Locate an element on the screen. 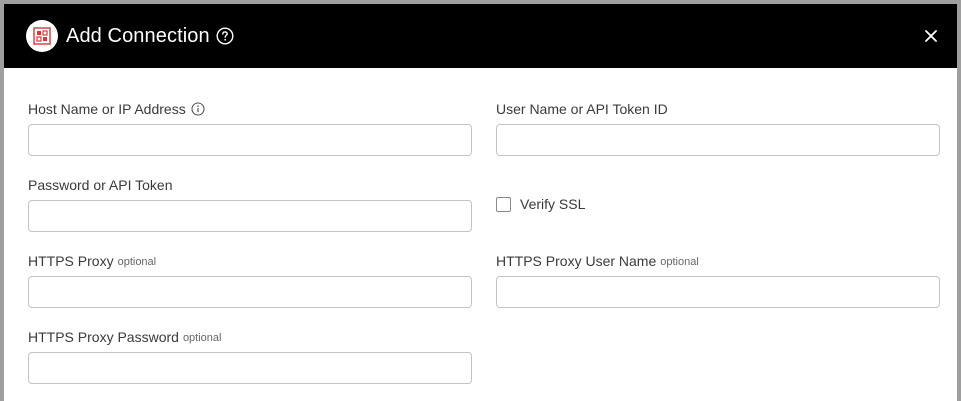 This screenshot has width=961, height=401. host-label: Host Name or IP Address is located at coordinates (116, 109).